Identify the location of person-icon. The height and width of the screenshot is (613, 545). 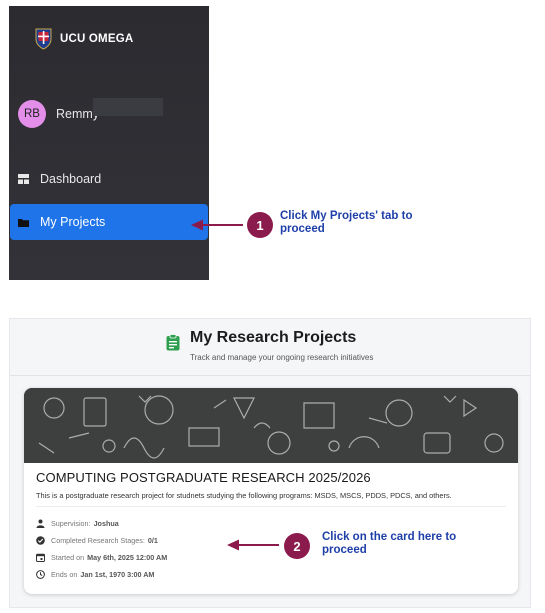
(40, 523).